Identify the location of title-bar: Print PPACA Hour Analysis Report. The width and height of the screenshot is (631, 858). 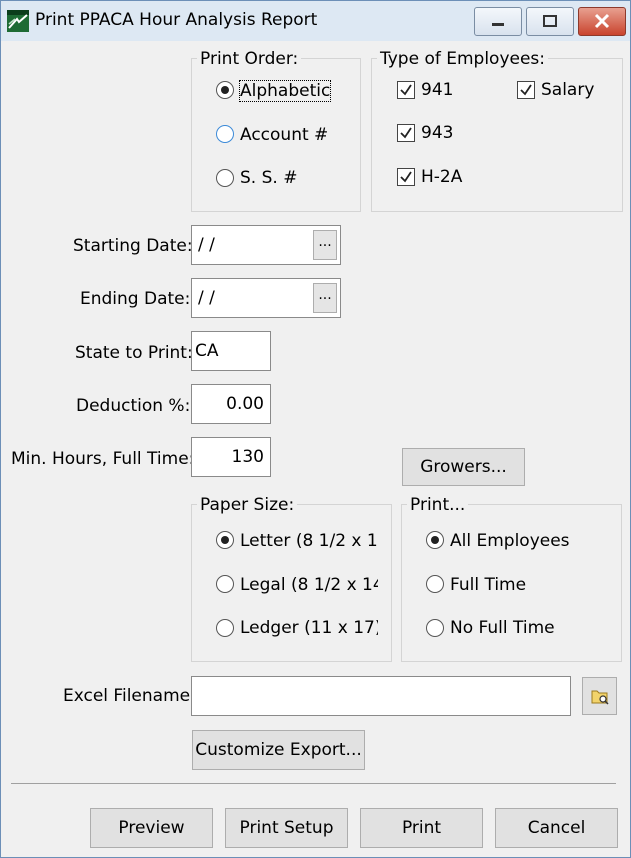
(315, 21).